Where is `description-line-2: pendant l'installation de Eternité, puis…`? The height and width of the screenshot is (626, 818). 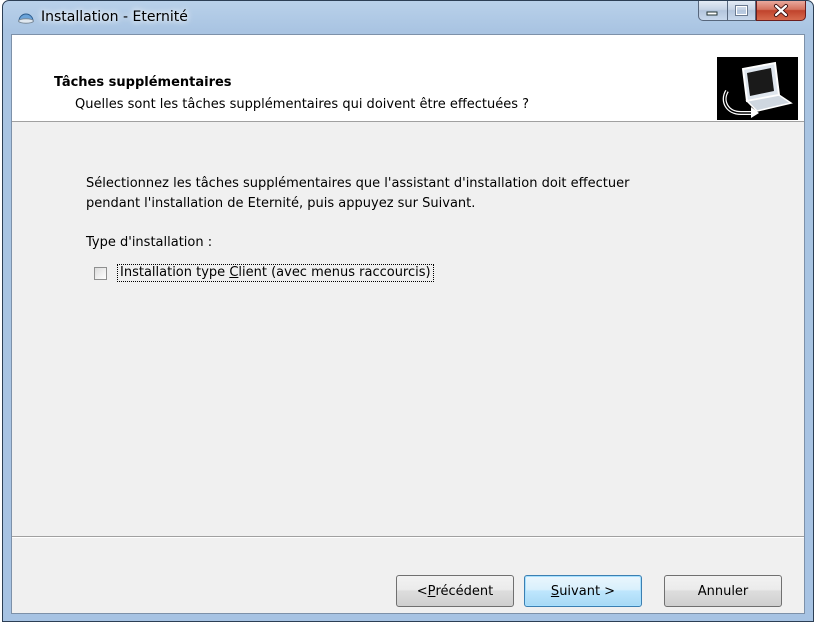
description-line-2: pendant l'installation de Eternité, puis… is located at coordinates (281, 203).